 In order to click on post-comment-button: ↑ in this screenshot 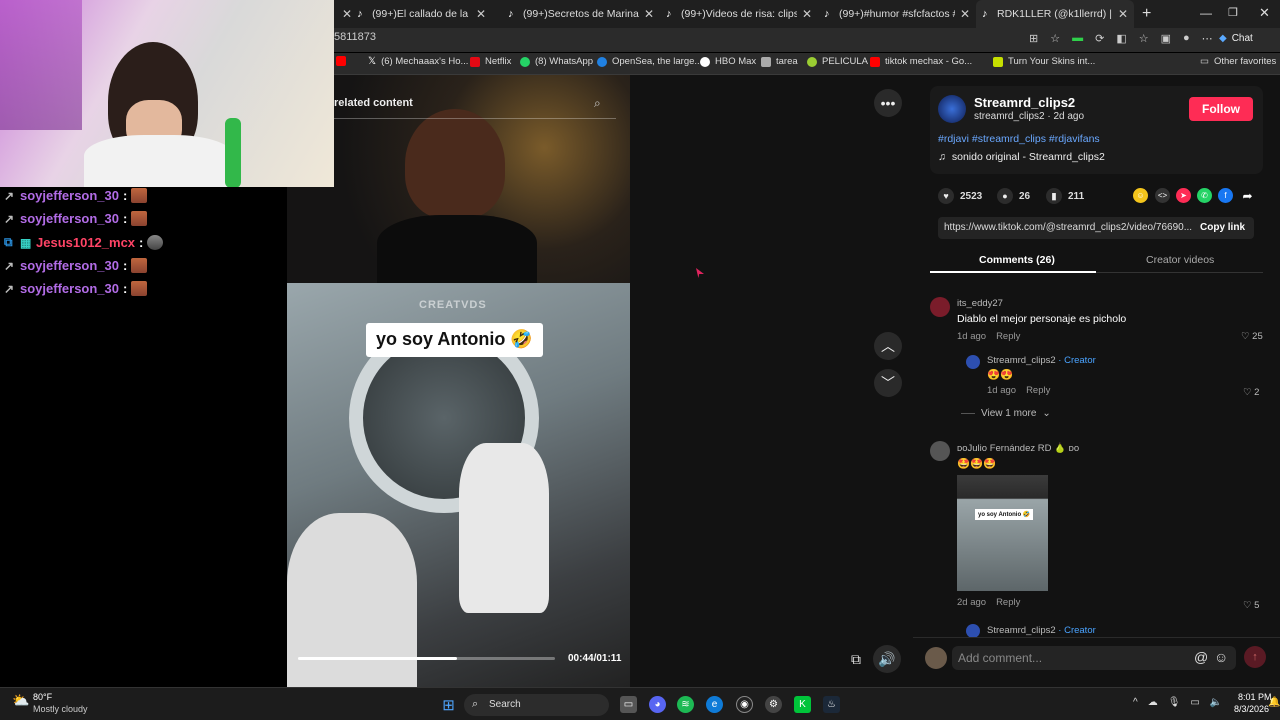, I will do `click(1255, 657)`.